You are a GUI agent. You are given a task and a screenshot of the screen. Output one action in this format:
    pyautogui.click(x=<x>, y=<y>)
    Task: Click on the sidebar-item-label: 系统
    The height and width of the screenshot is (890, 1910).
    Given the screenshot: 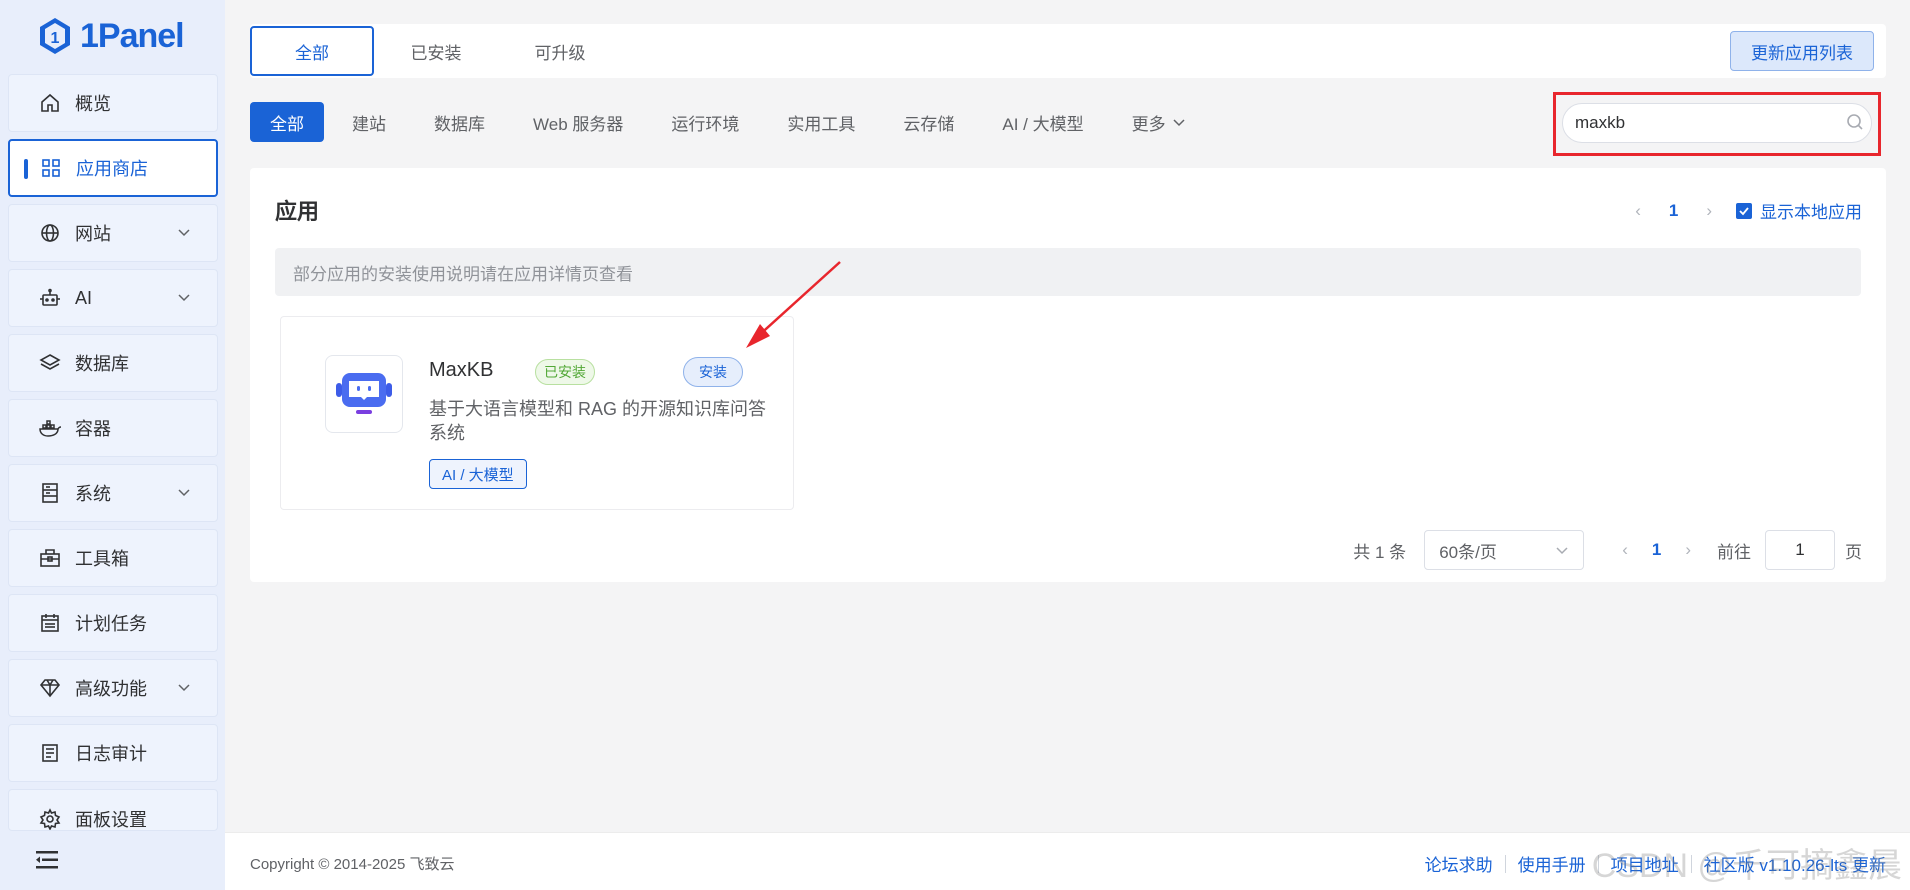 What is the action you would take?
    pyautogui.click(x=93, y=494)
    